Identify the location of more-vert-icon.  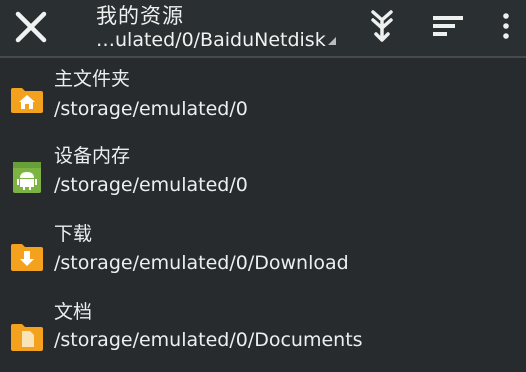
(506, 26).